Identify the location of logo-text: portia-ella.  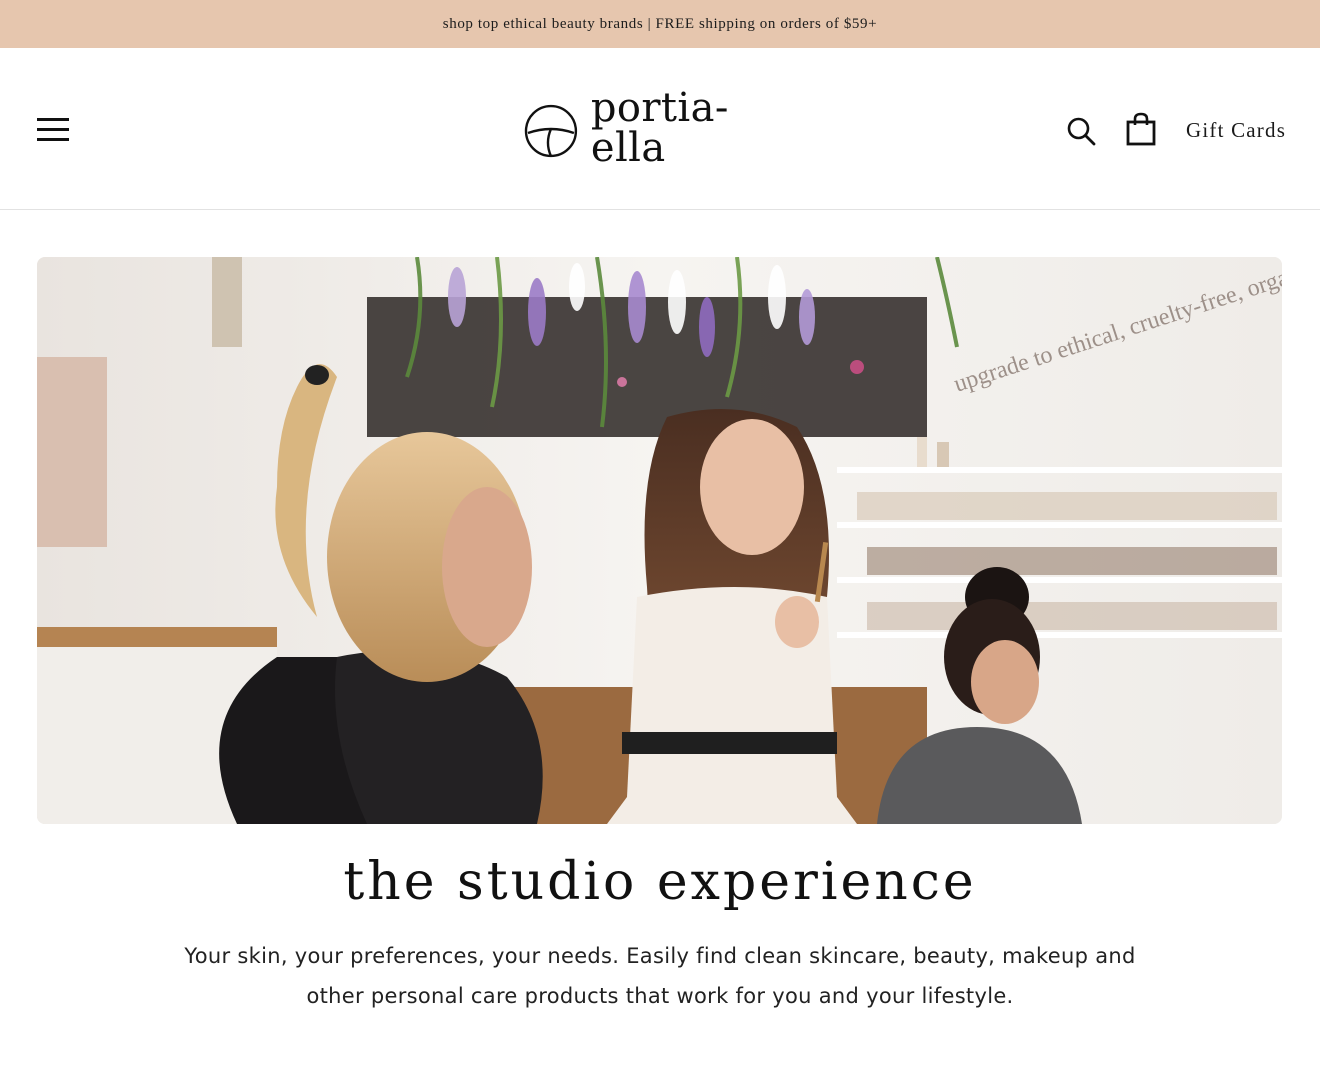
(659, 128).